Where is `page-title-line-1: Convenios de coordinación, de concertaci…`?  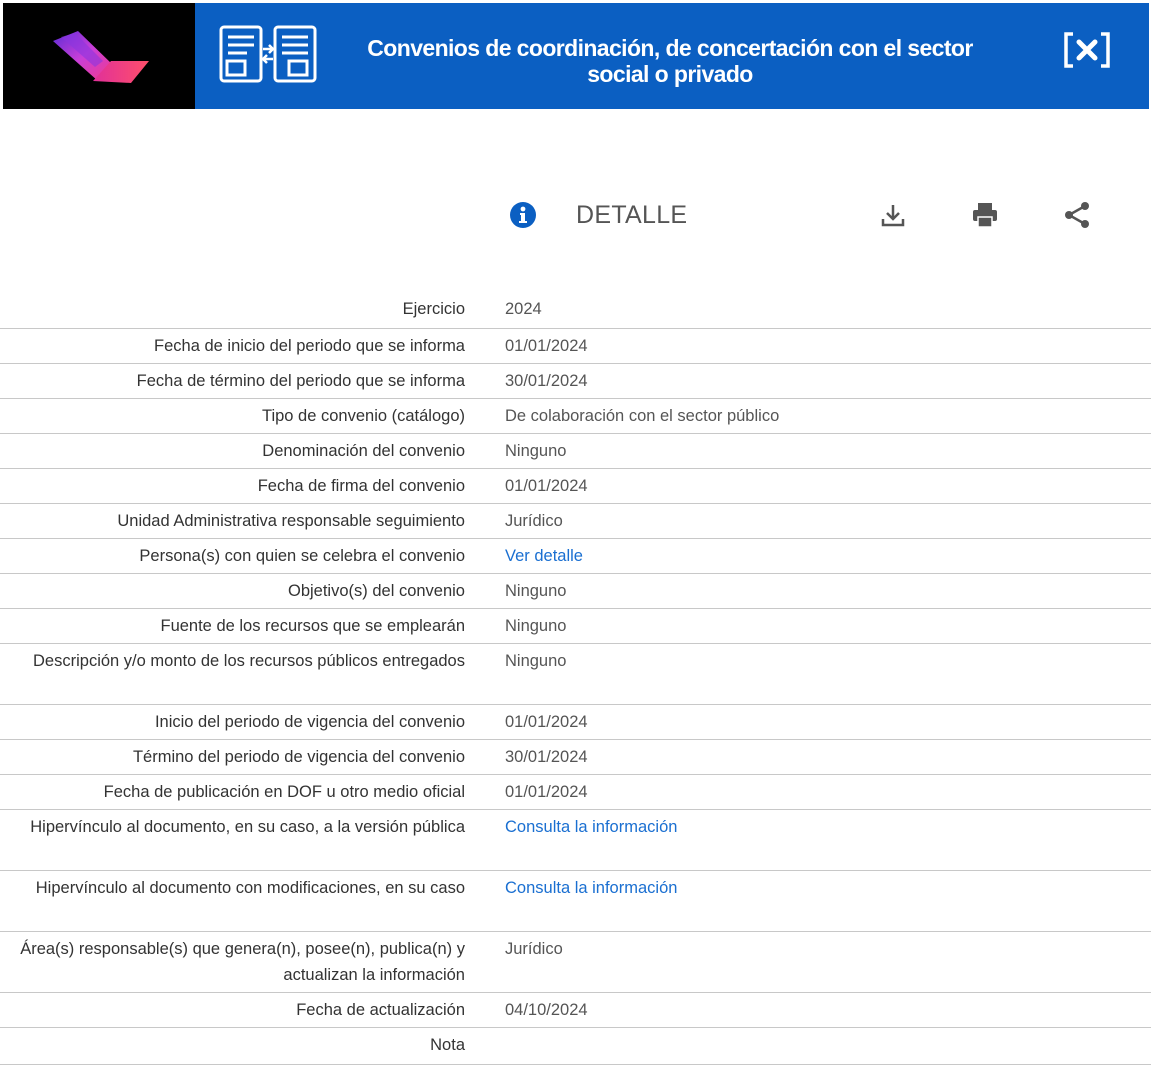 page-title-line-1: Convenios de coordinación, de concertaci… is located at coordinates (670, 48).